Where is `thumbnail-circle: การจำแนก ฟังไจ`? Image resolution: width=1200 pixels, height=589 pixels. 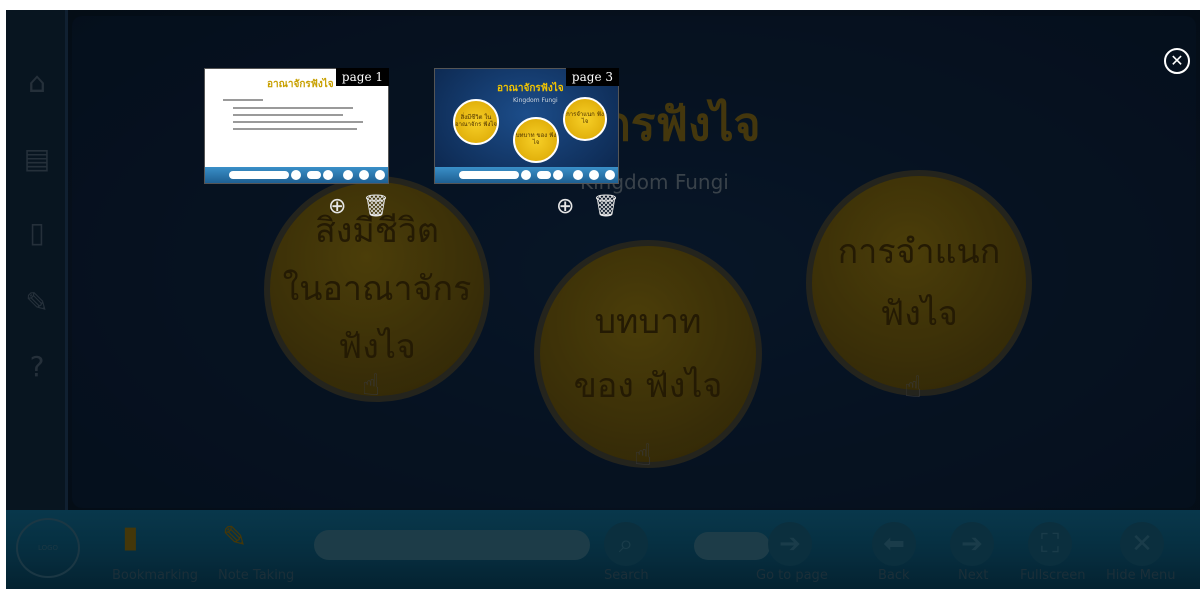 thumbnail-circle: การจำแนก ฟังไจ is located at coordinates (585, 119).